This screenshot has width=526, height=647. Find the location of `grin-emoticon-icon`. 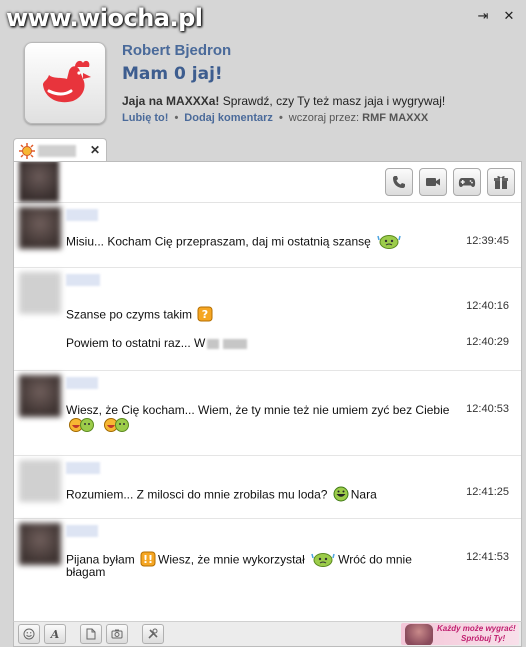

grin-emoticon-icon is located at coordinates (341, 495).